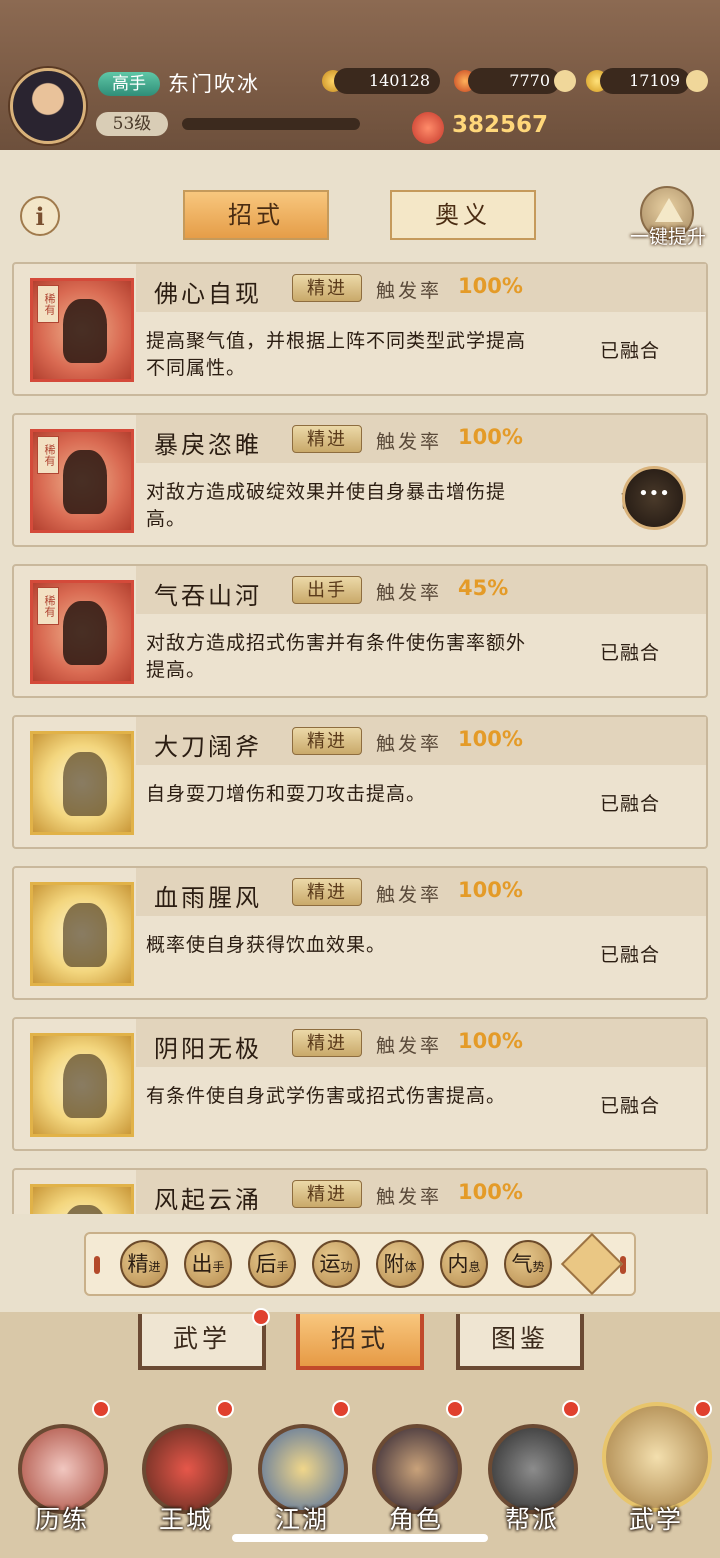  I want to click on nav-wangcheng-label: 王城, so click(185, 1519).